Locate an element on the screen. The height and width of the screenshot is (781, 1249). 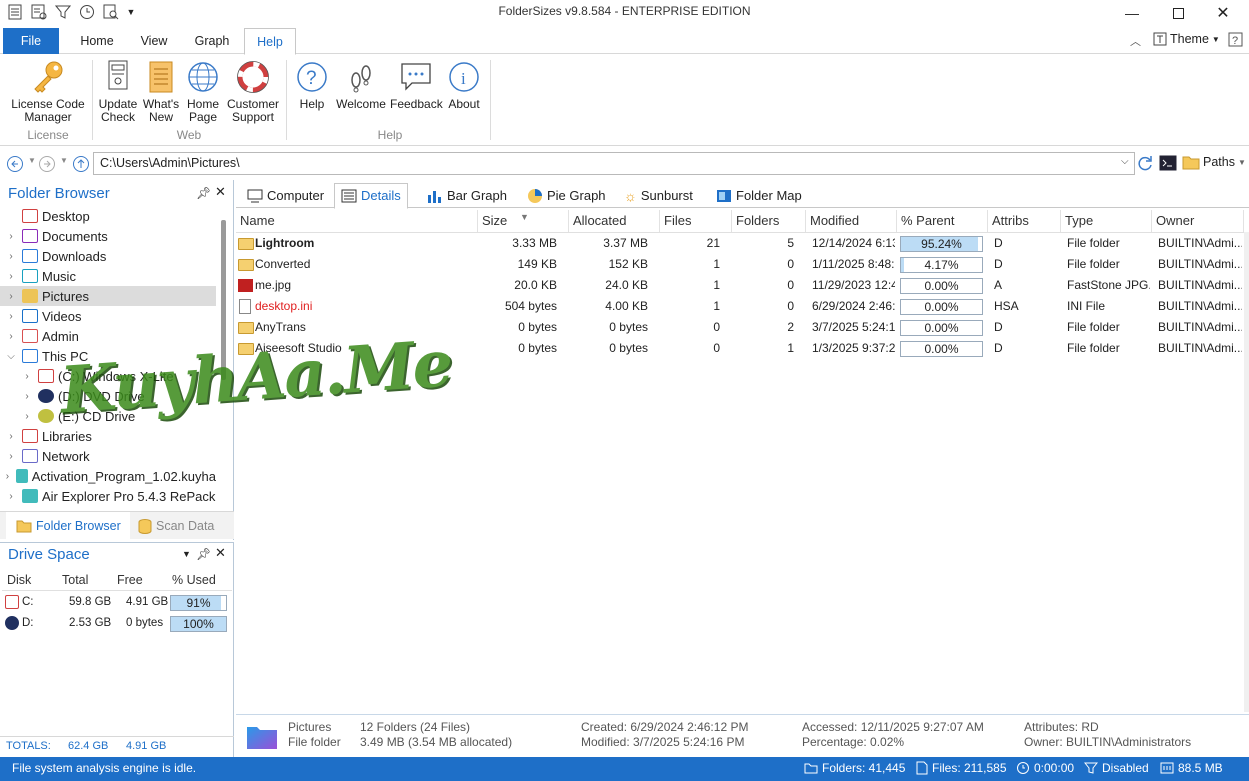
sun-icon: ☼ is located at coordinates (630, 196).